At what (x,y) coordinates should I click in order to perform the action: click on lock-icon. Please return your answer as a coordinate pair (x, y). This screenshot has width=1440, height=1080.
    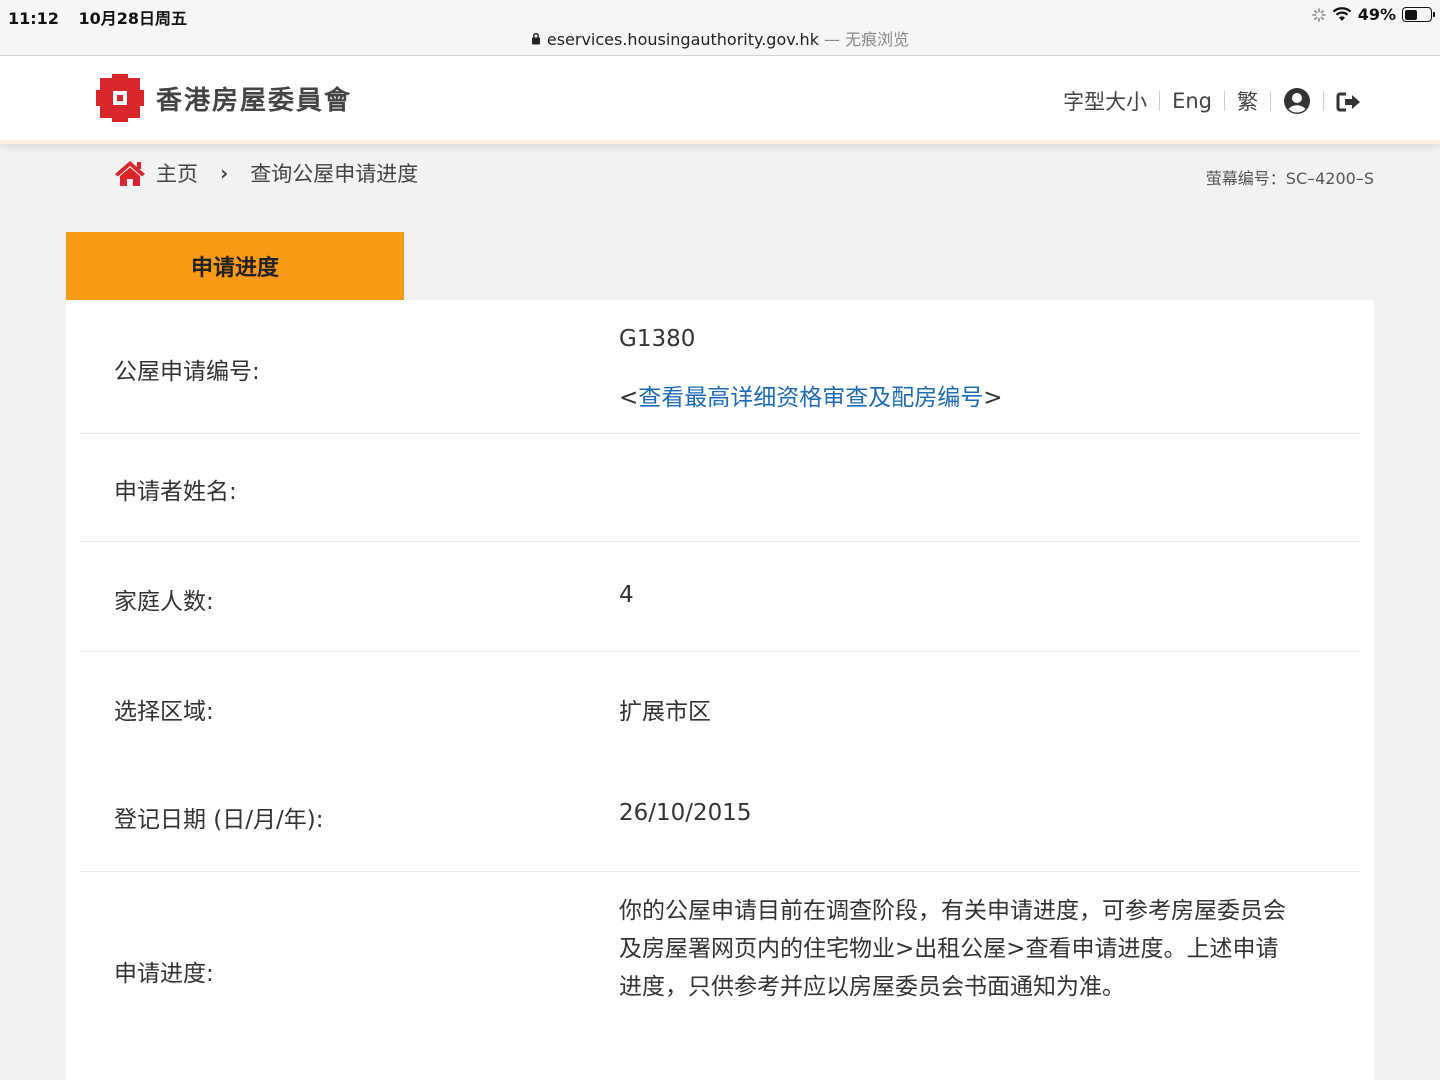
    Looking at the image, I should click on (536, 40).